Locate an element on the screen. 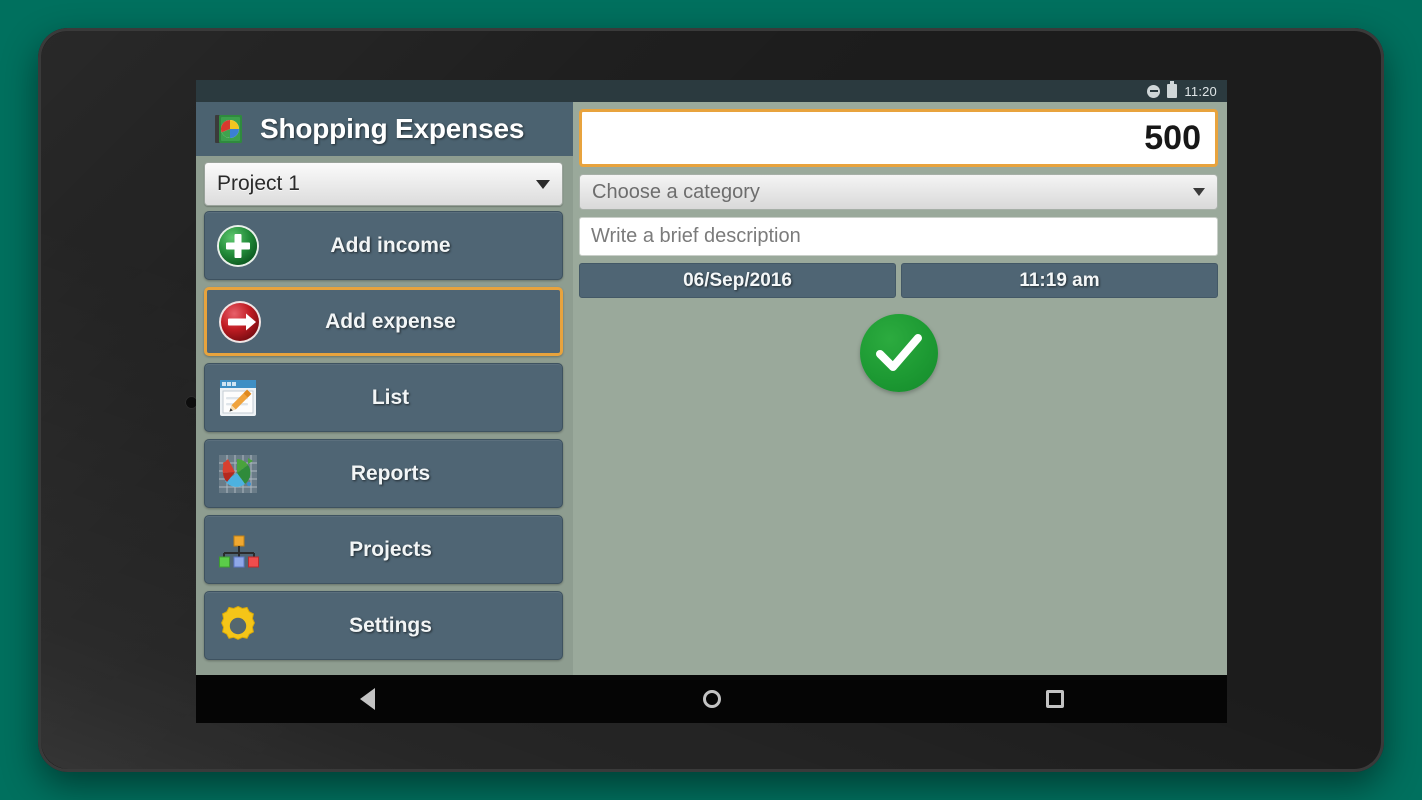 The image size is (1422, 800). description-placeholder: Write a brief description is located at coordinates (696, 236).